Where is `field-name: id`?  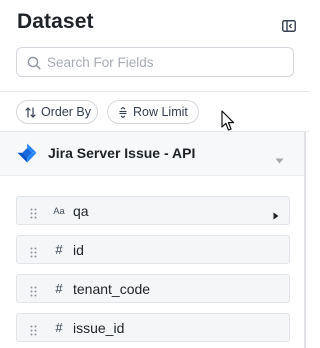 field-name: id is located at coordinates (78, 250).